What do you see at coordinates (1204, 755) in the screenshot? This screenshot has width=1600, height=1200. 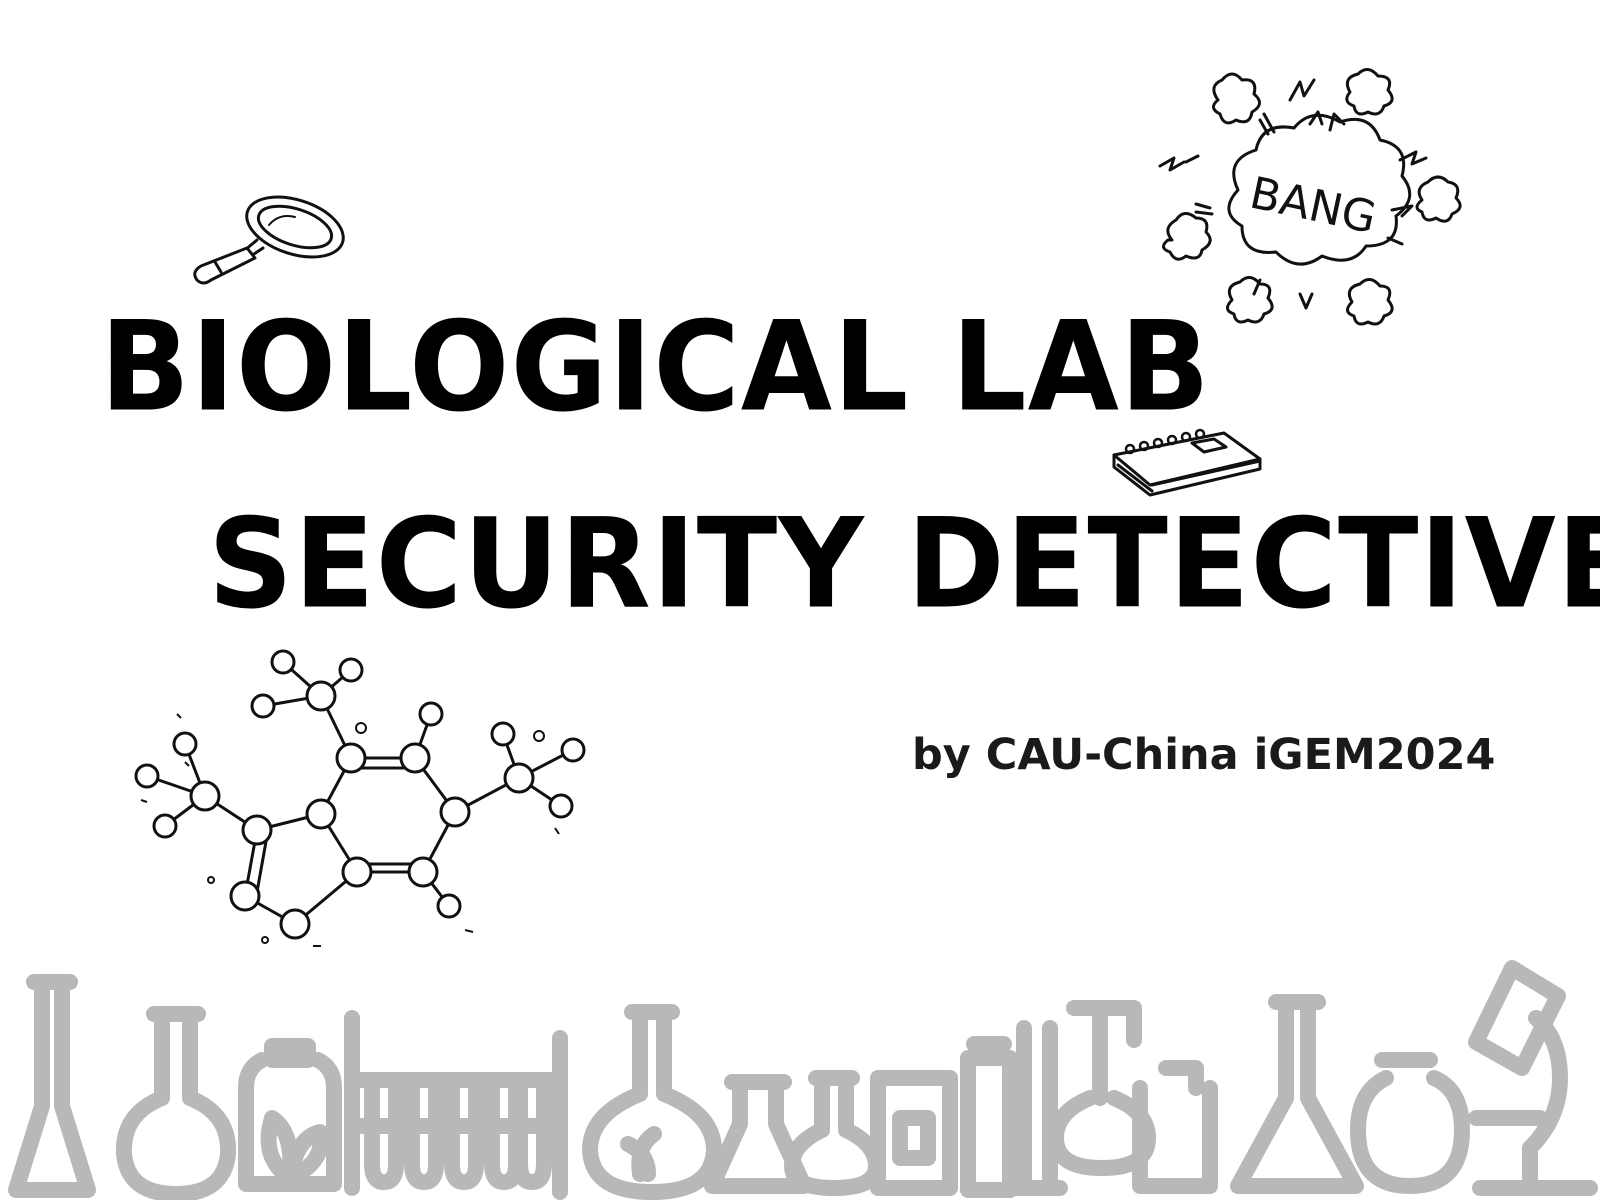 I see `subtitle-byline: by CAU-China iGEM2024` at bounding box center [1204, 755].